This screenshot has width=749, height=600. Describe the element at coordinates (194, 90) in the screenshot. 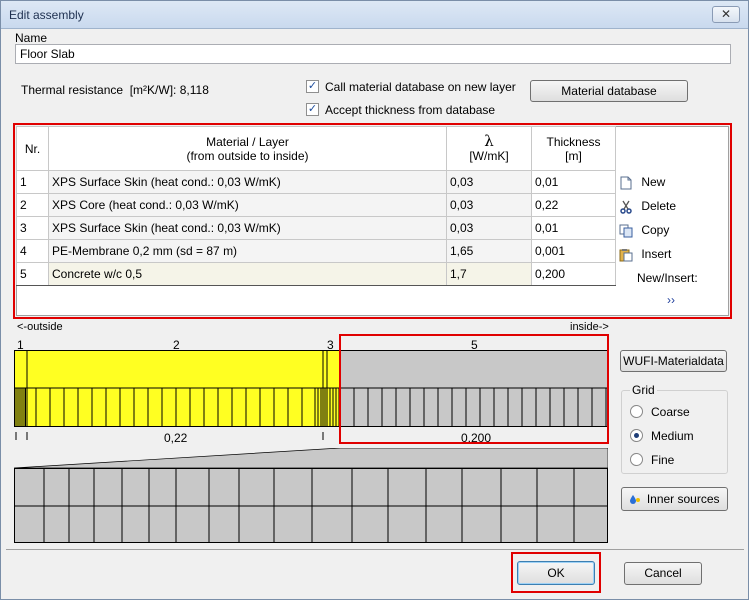

I see `thermal-resistance-value: 8,118` at that location.